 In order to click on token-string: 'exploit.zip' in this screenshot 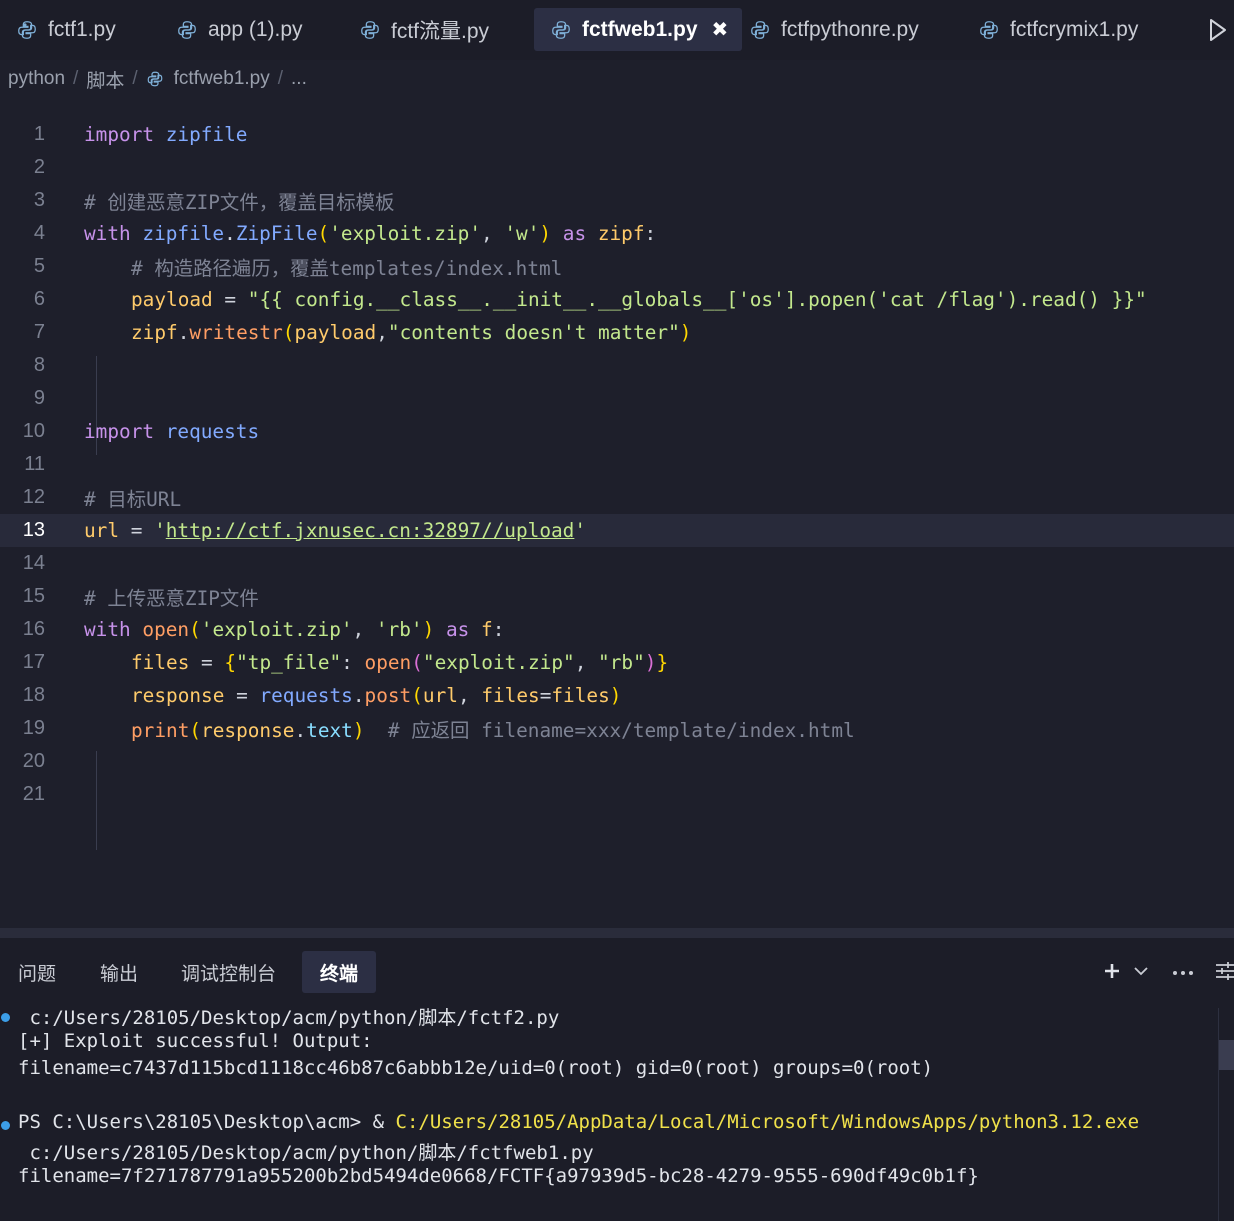, I will do `click(276, 629)`.